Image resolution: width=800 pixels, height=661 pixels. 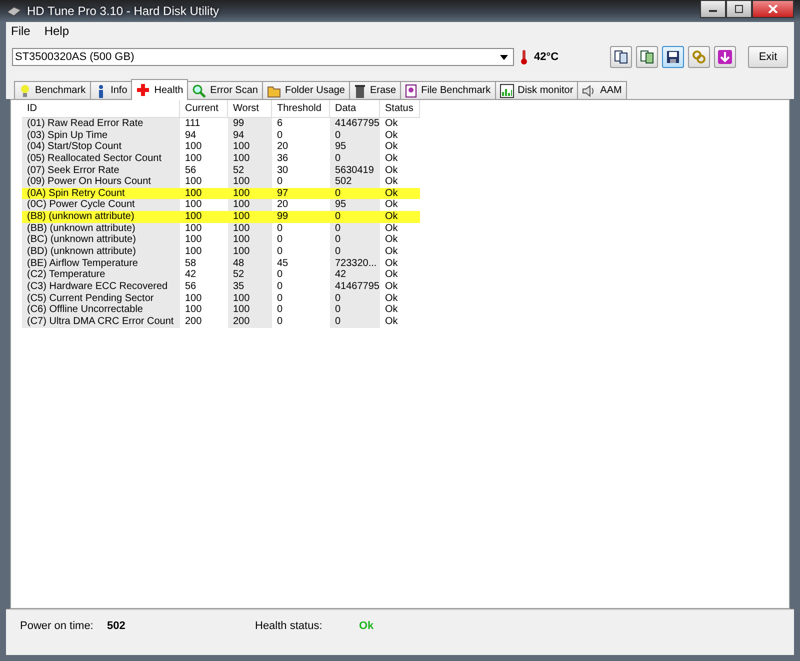 I want to click on table-cell-text: 6, so click(x=280, y=124).